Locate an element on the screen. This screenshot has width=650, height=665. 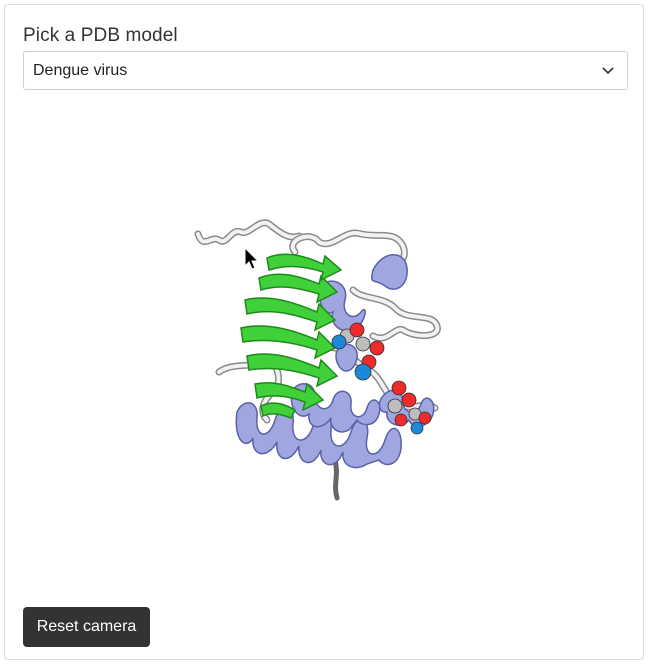
reset-camera-button: Reset camera is located at coordinates (86, 627).